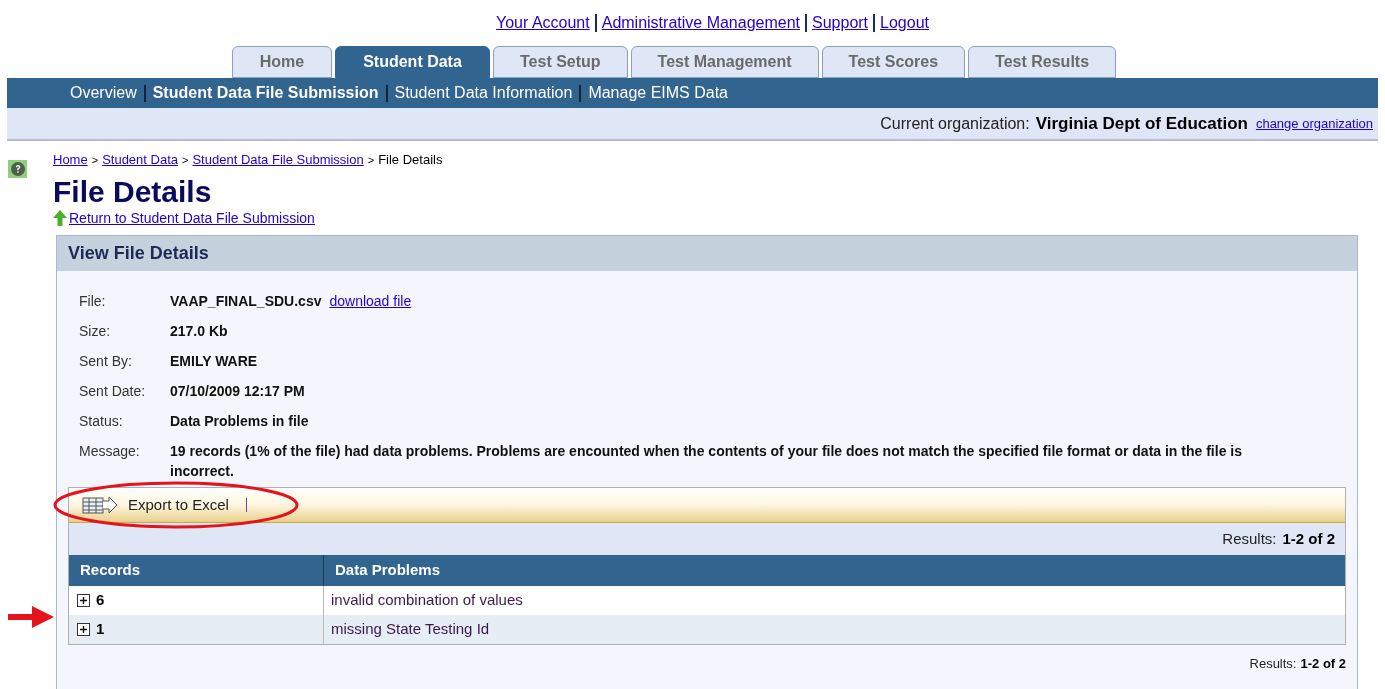 The width and height of the screenshot is (1385, 689). Describe the element at coordinates (282, 62) in the screenshot. I see `nav-tab: Home` at that location.